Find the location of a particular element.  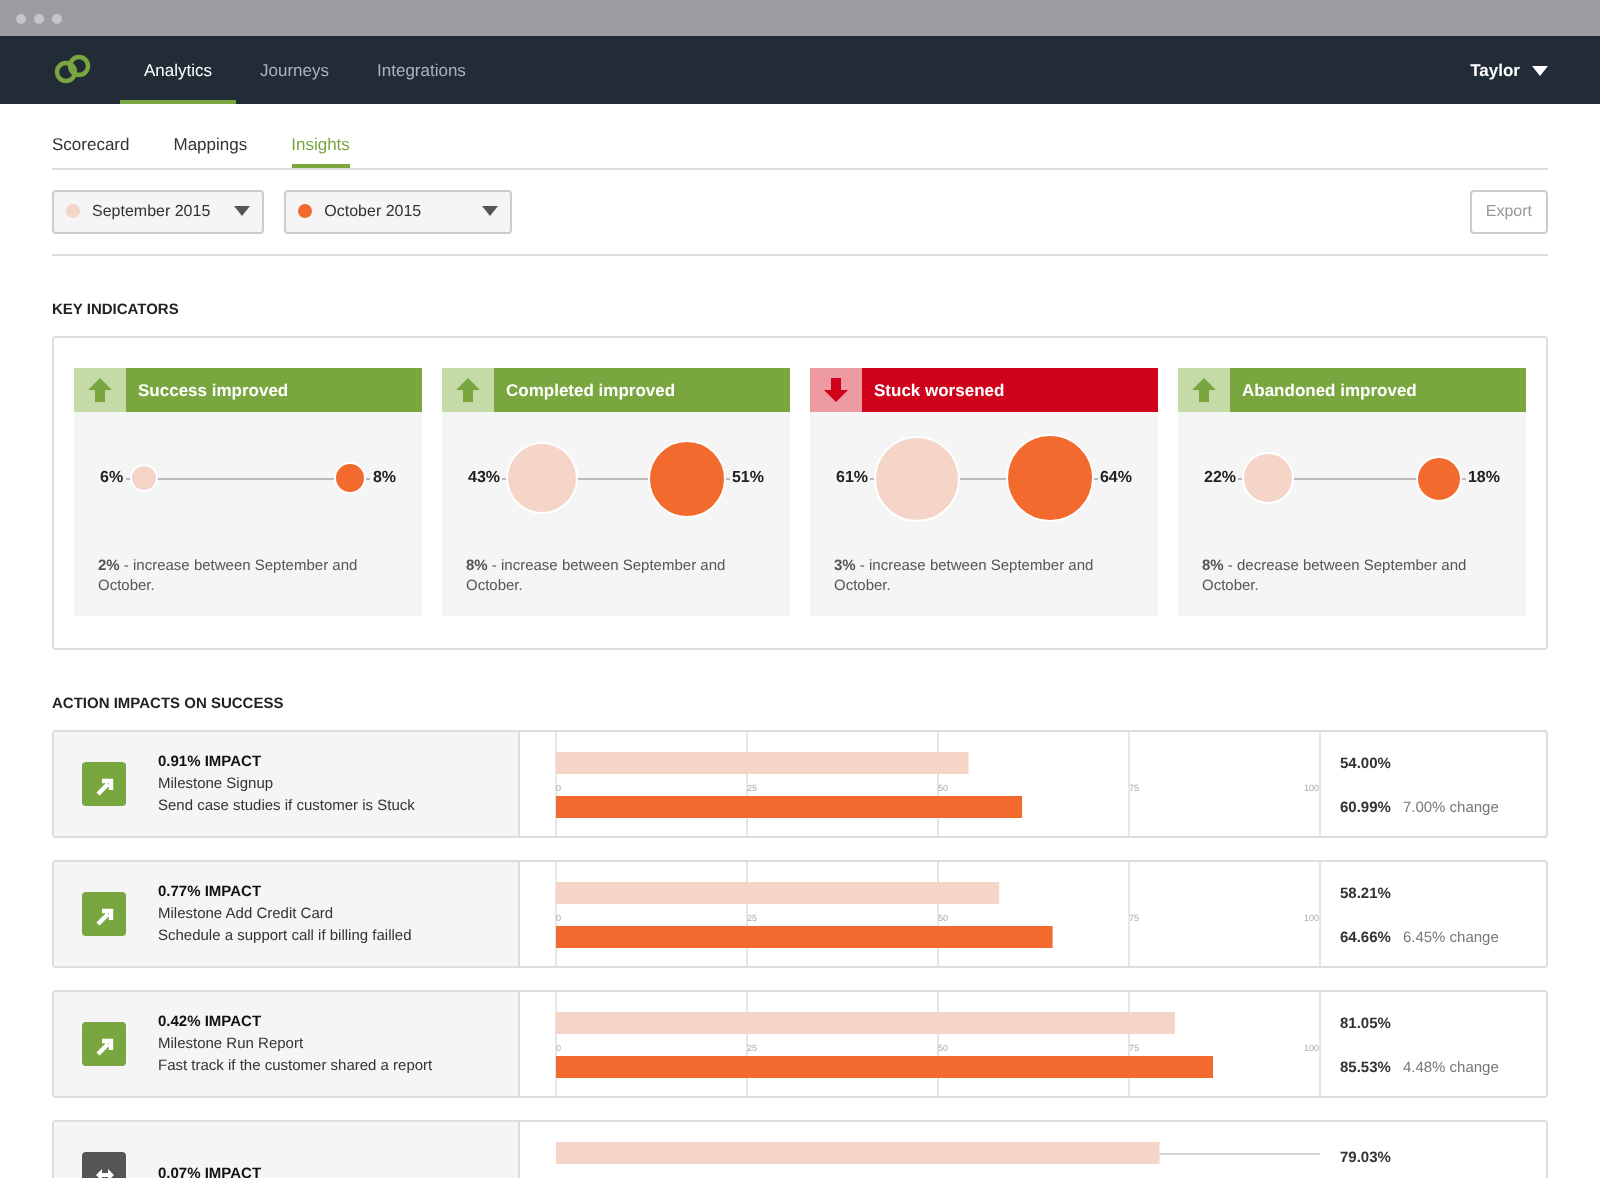

nav-tab: Analytics is located at coordinates (178, 70).